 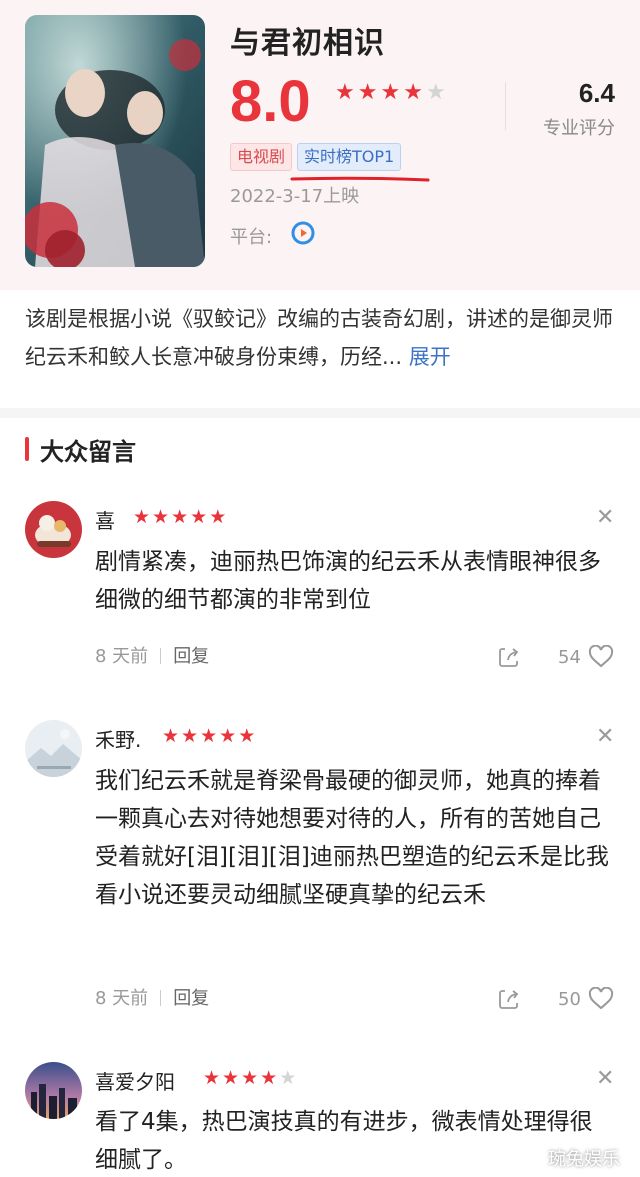 I want to click on divider, so click(x=505, y=106).